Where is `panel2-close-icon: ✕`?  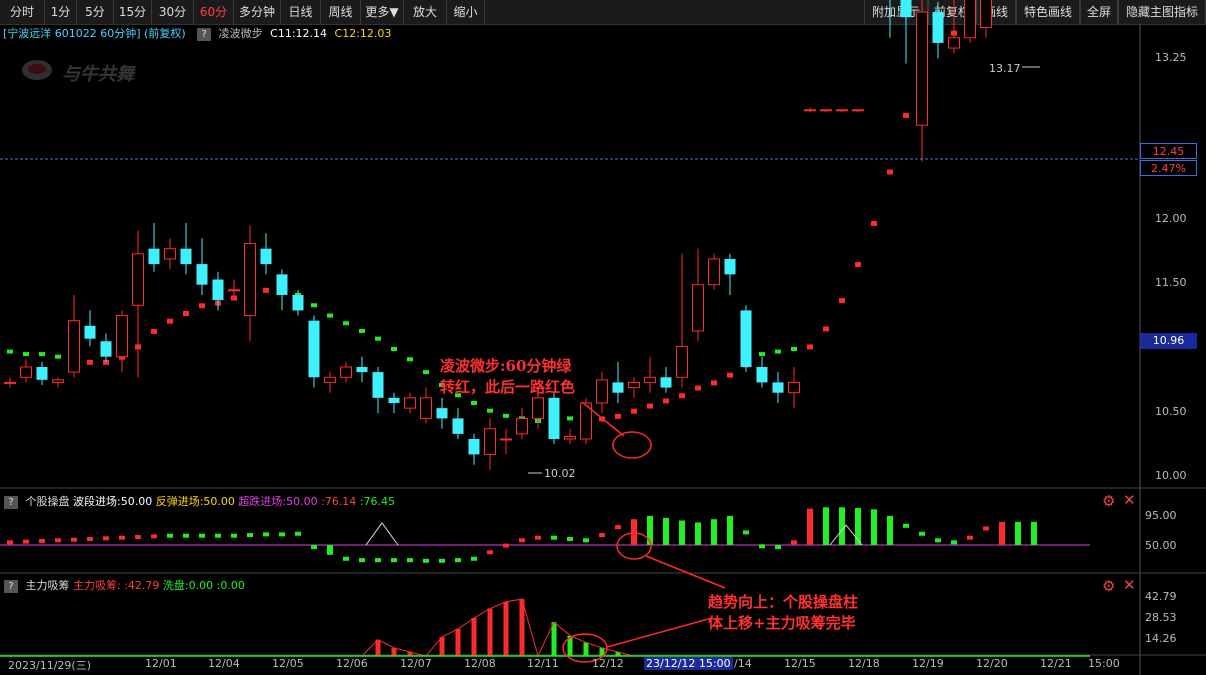
panel2-close-icon: ✕ is located at coordinates (1129, 500).